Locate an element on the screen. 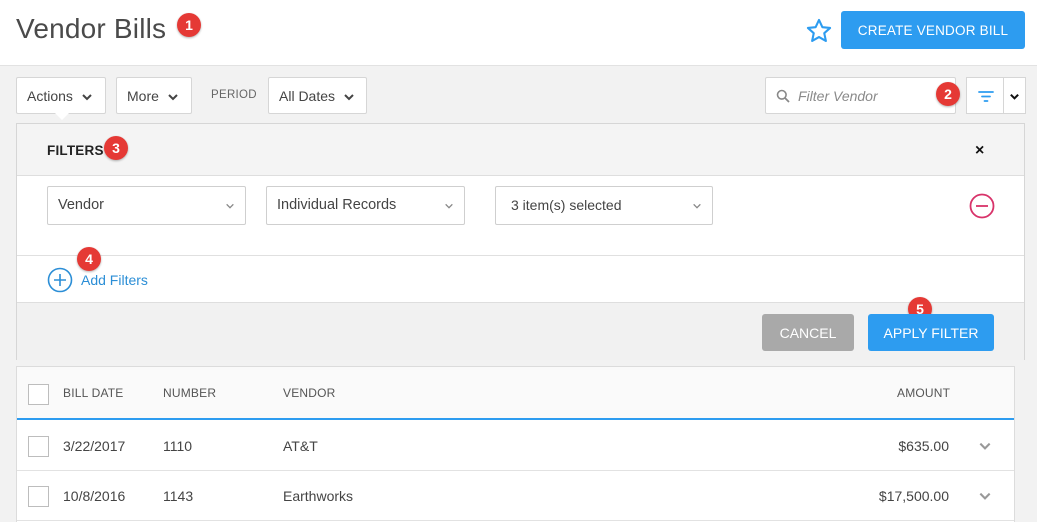 This screenshot has width=1037, height=522. callout-badge-2: 2 is located at coordinates (948, 94).